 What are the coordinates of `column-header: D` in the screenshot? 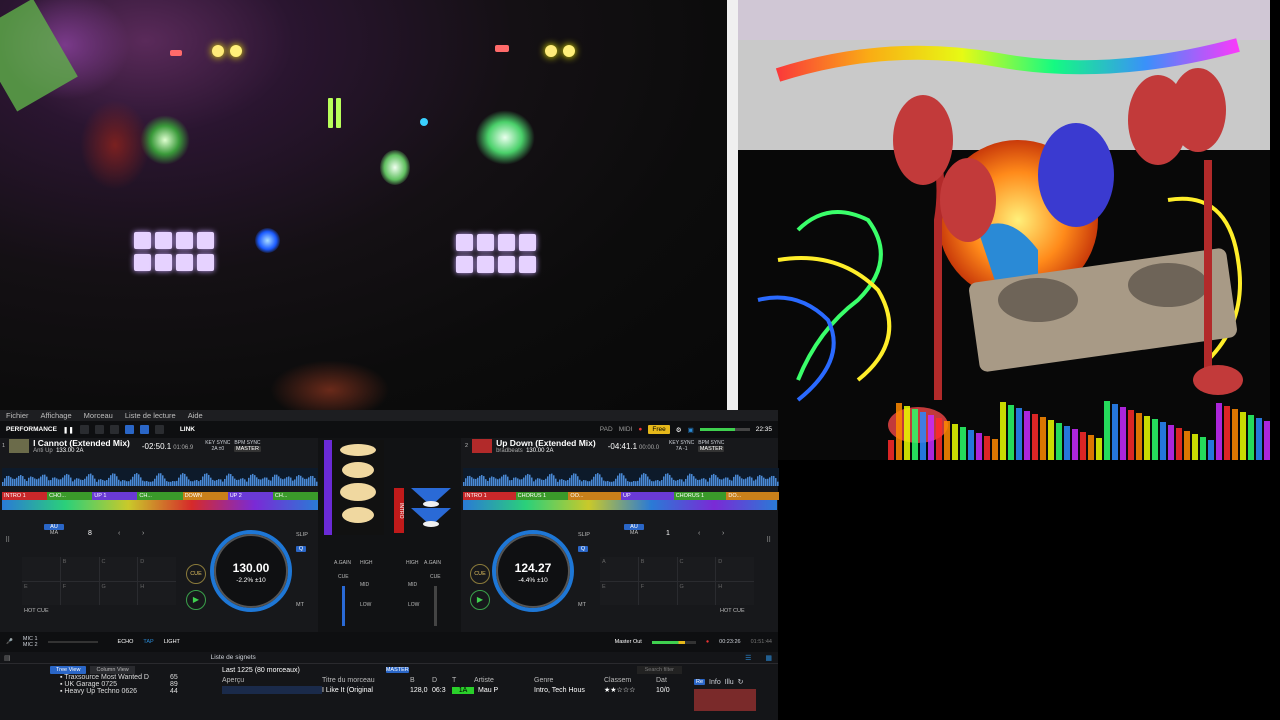 It's located at (442, 680).